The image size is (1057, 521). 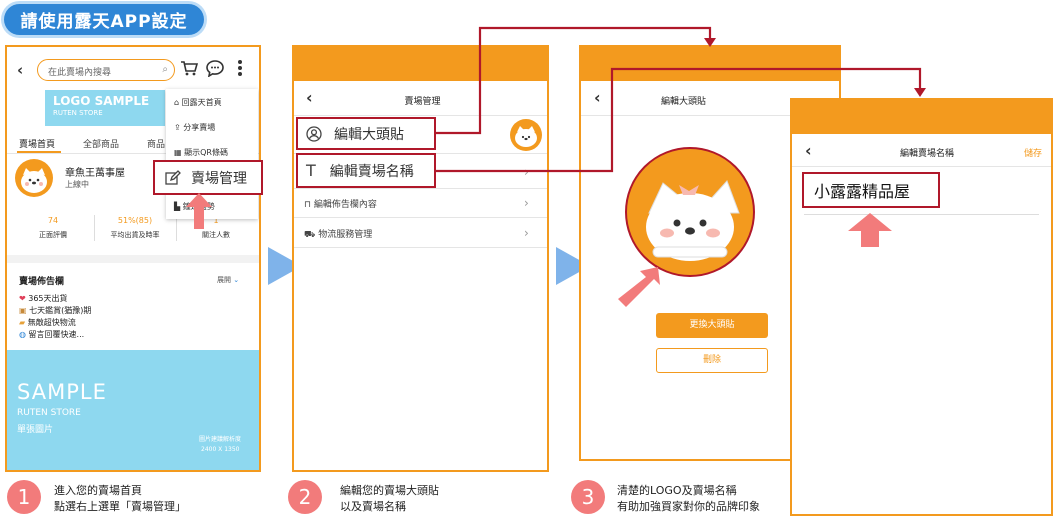 I want to click on step-2-text: 編輯您的賣場大頭貼 以及賣場名稱, so click(x=389, y=499).